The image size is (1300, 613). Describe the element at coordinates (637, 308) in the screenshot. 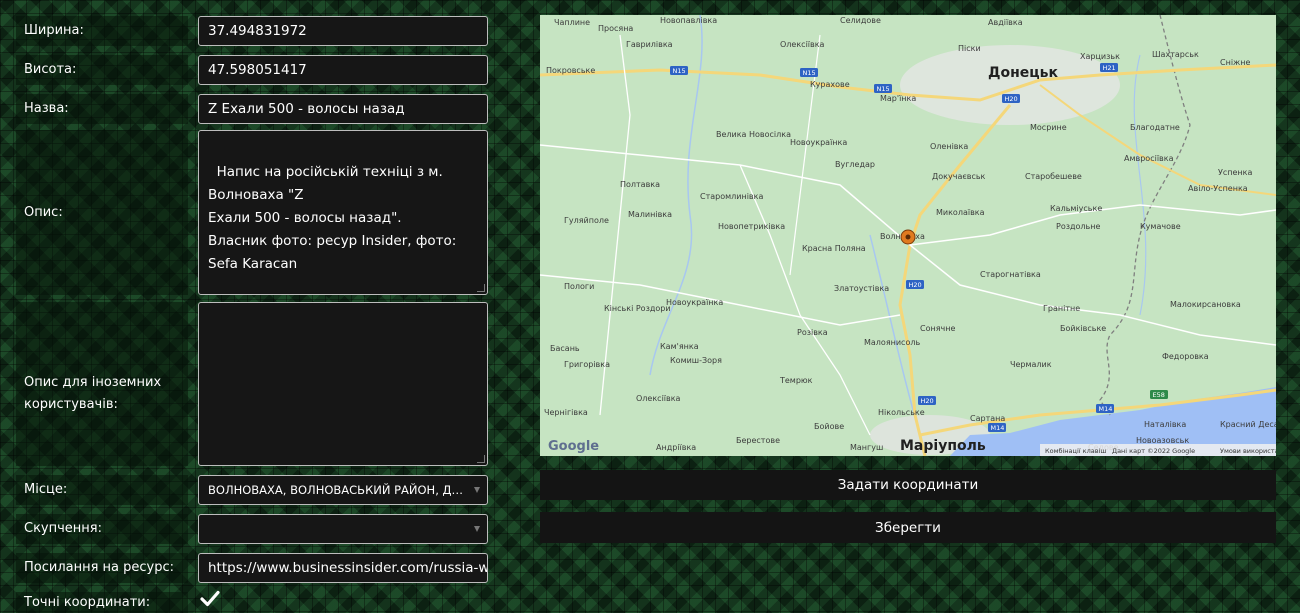

I see `map-place-label: Кінські Роздори` at that location.